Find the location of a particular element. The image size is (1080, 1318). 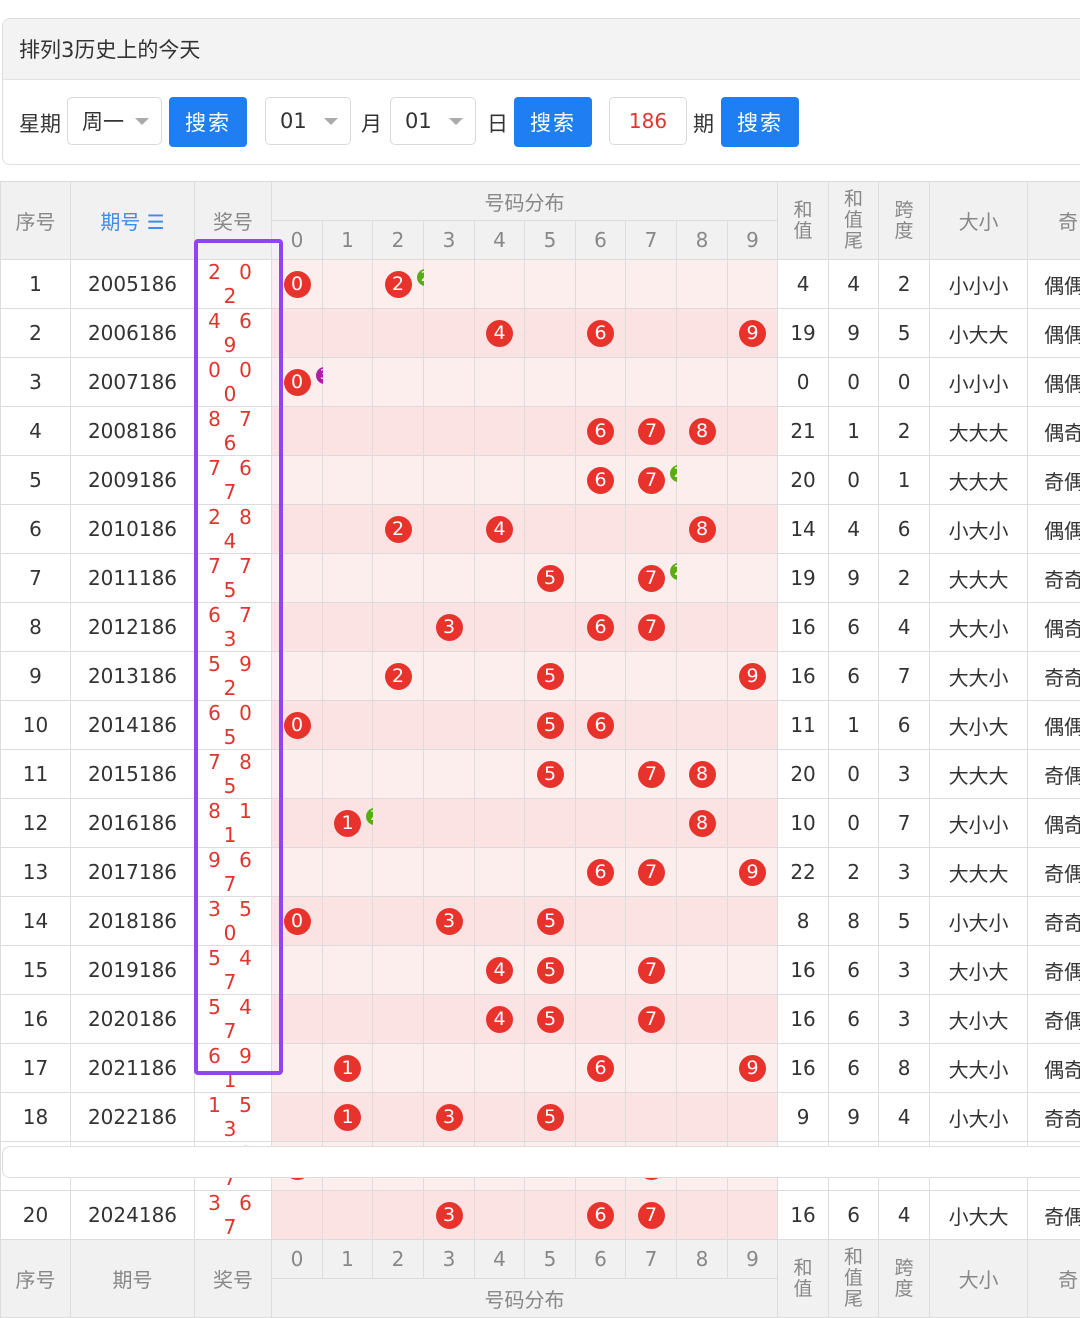

seq-cell: 3 is located at coordinates (36, 382).